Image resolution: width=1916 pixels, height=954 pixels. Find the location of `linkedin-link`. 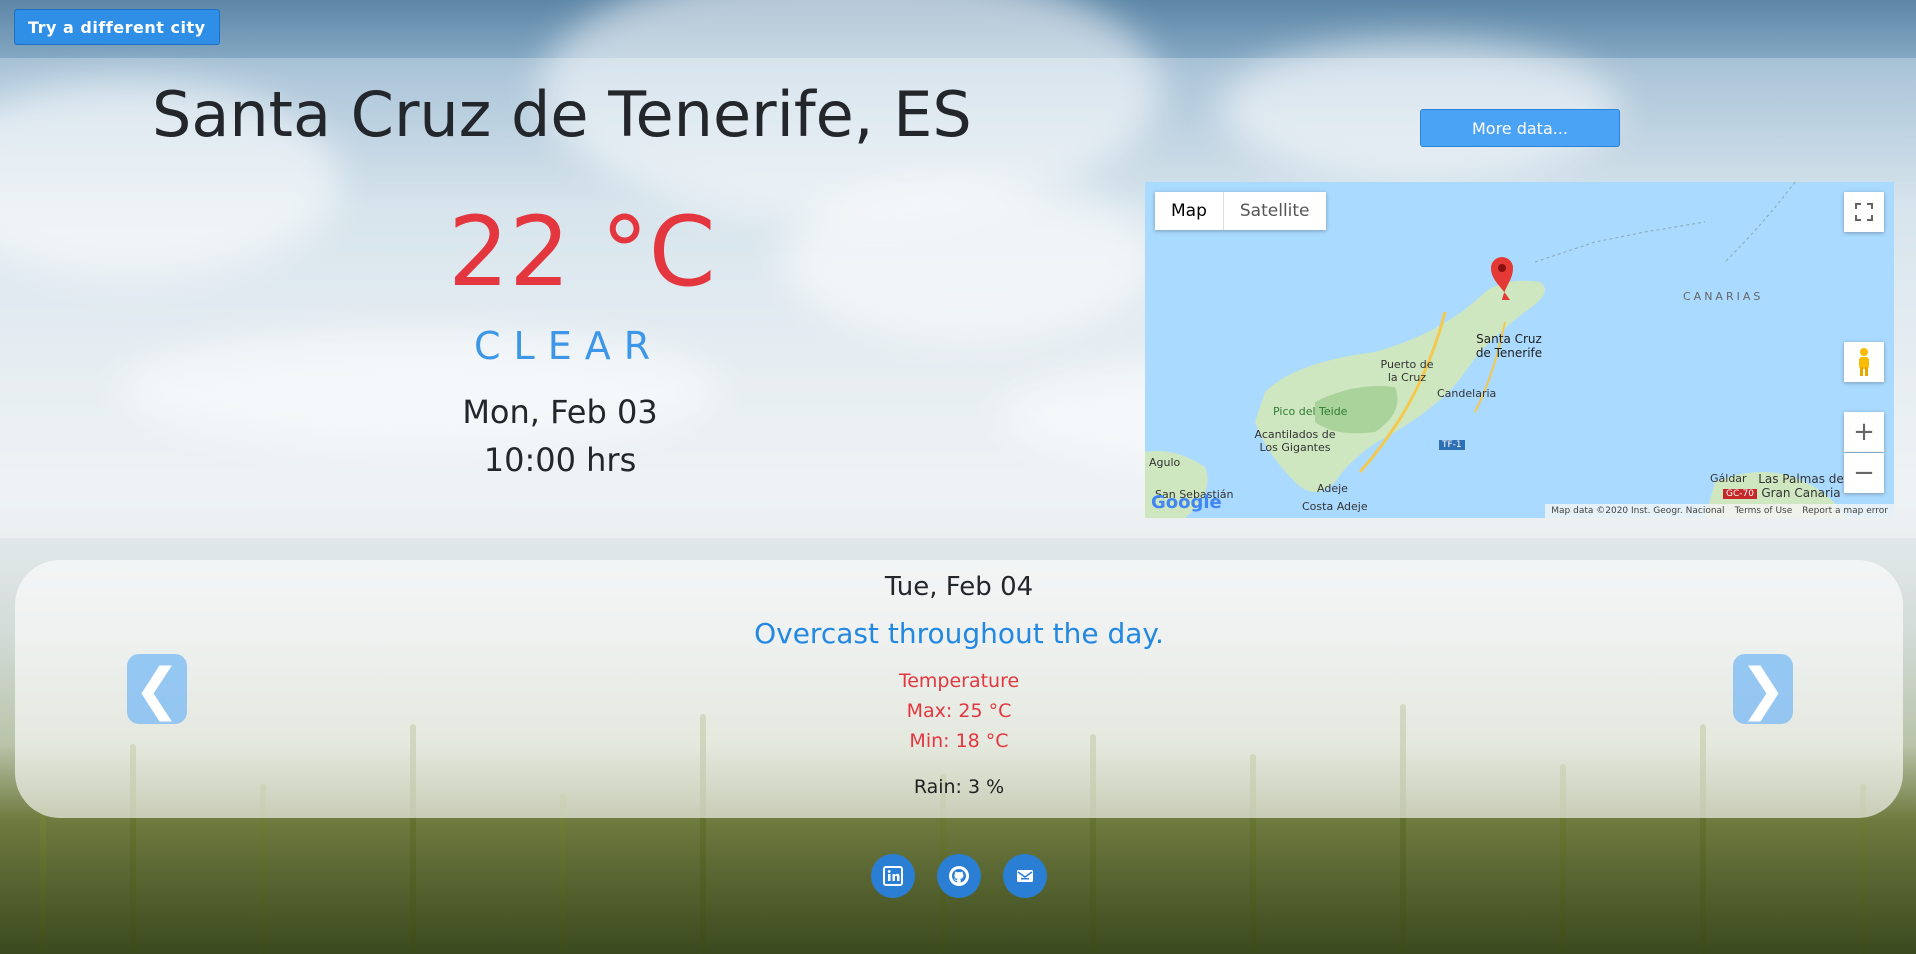

linkedin-link is located at coordinates (893, 876).